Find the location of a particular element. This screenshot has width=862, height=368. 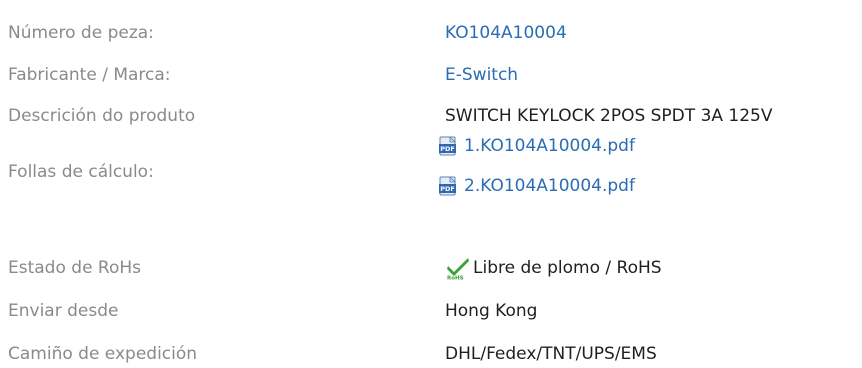

rohs-check-icon: RoHS is located at coordinates (458, 269).